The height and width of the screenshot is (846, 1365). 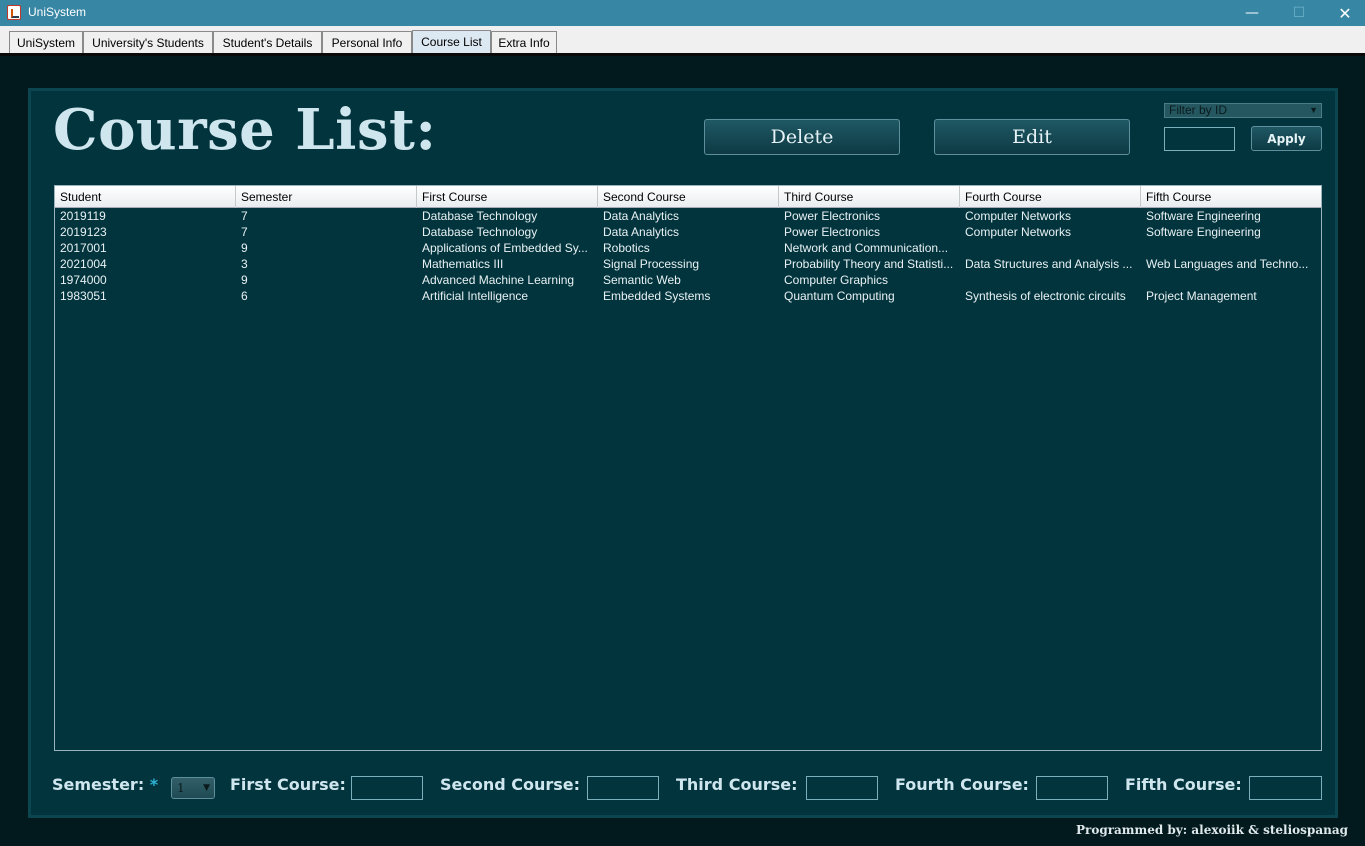 I want to click on cell-student: 2021004, so click(x=83, y=264).